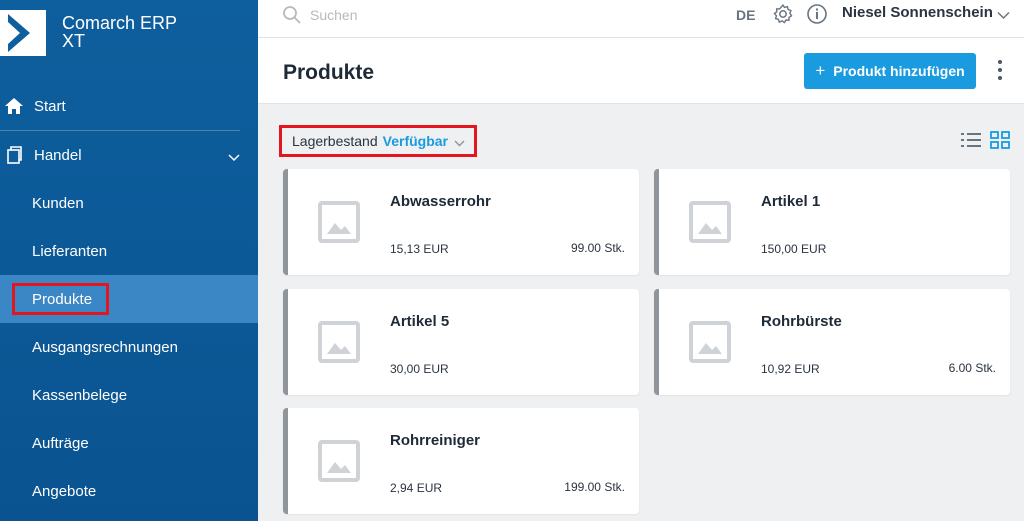 This screenshot has height=521, width=1024. What do you see at coordinates (58, 203) in the screenshot?
I see `sidebar-item-label: Kunden` at bounding box center [58, 203].